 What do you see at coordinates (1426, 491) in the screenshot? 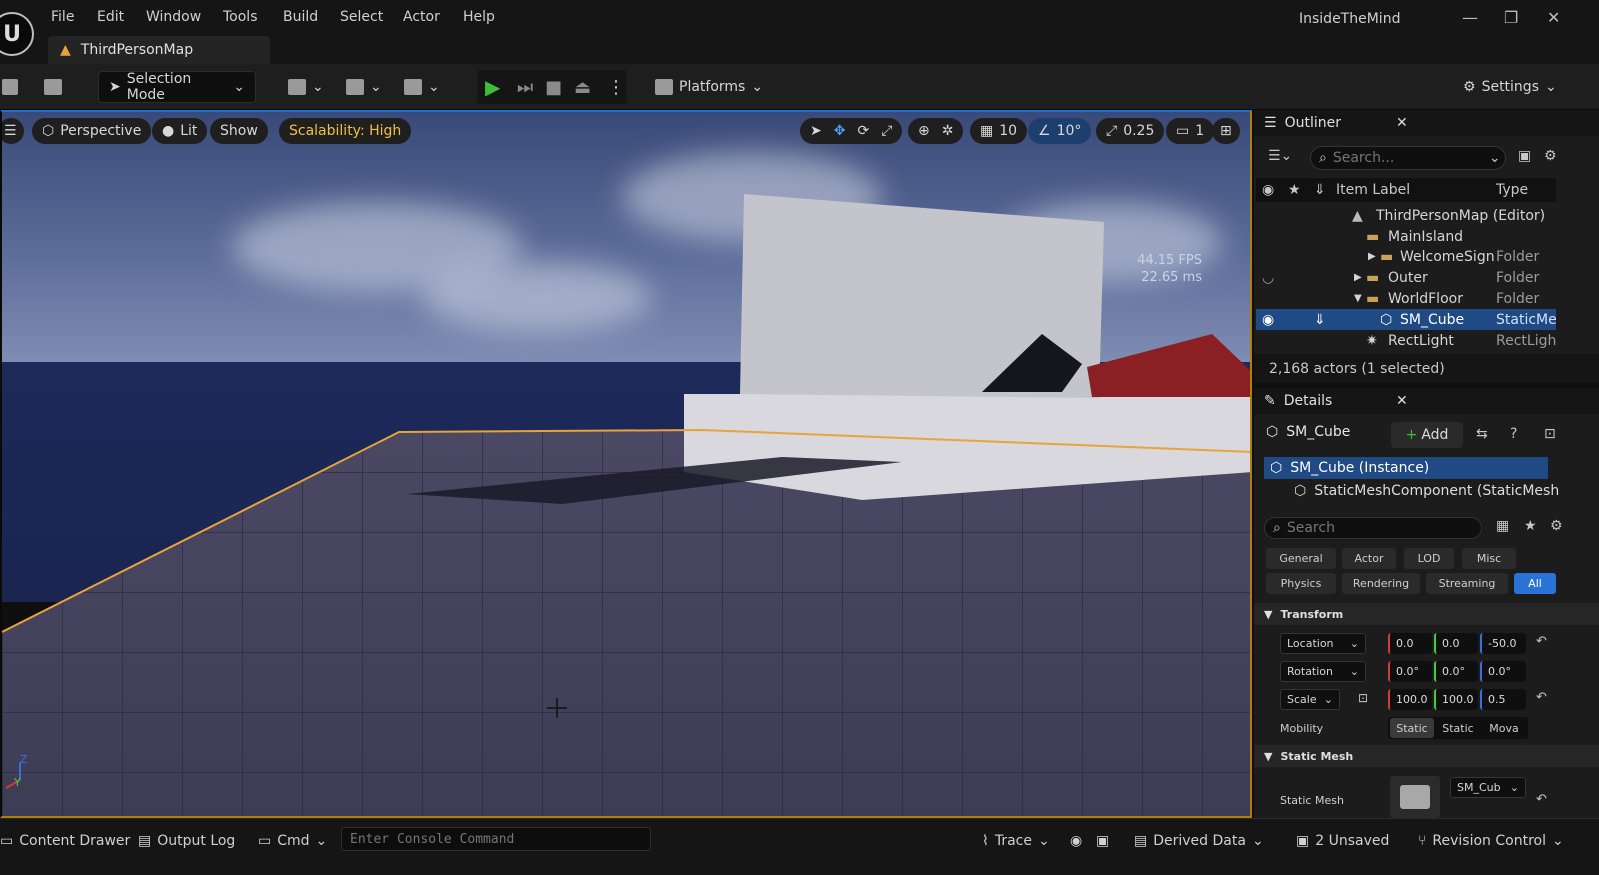
I see `component-row: ⬡ StaticMeshComponent (StaticMesh` at bounding box center [1426, 491].